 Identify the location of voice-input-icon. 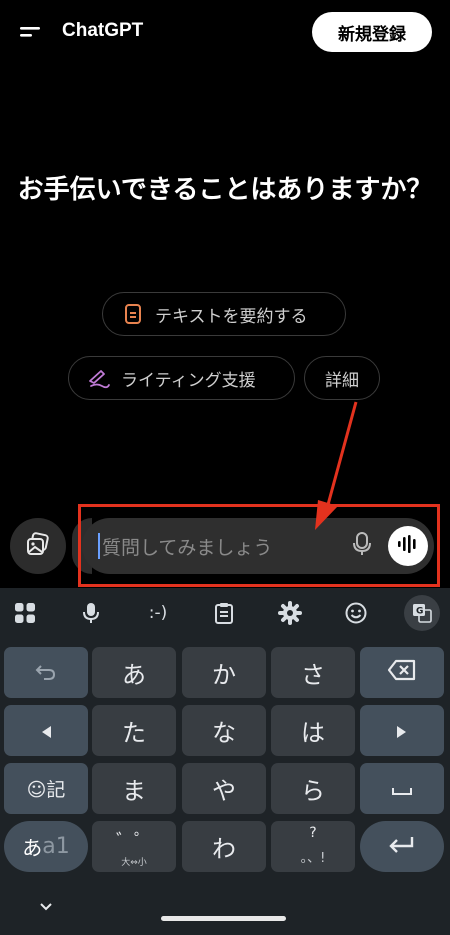
(91, 613).